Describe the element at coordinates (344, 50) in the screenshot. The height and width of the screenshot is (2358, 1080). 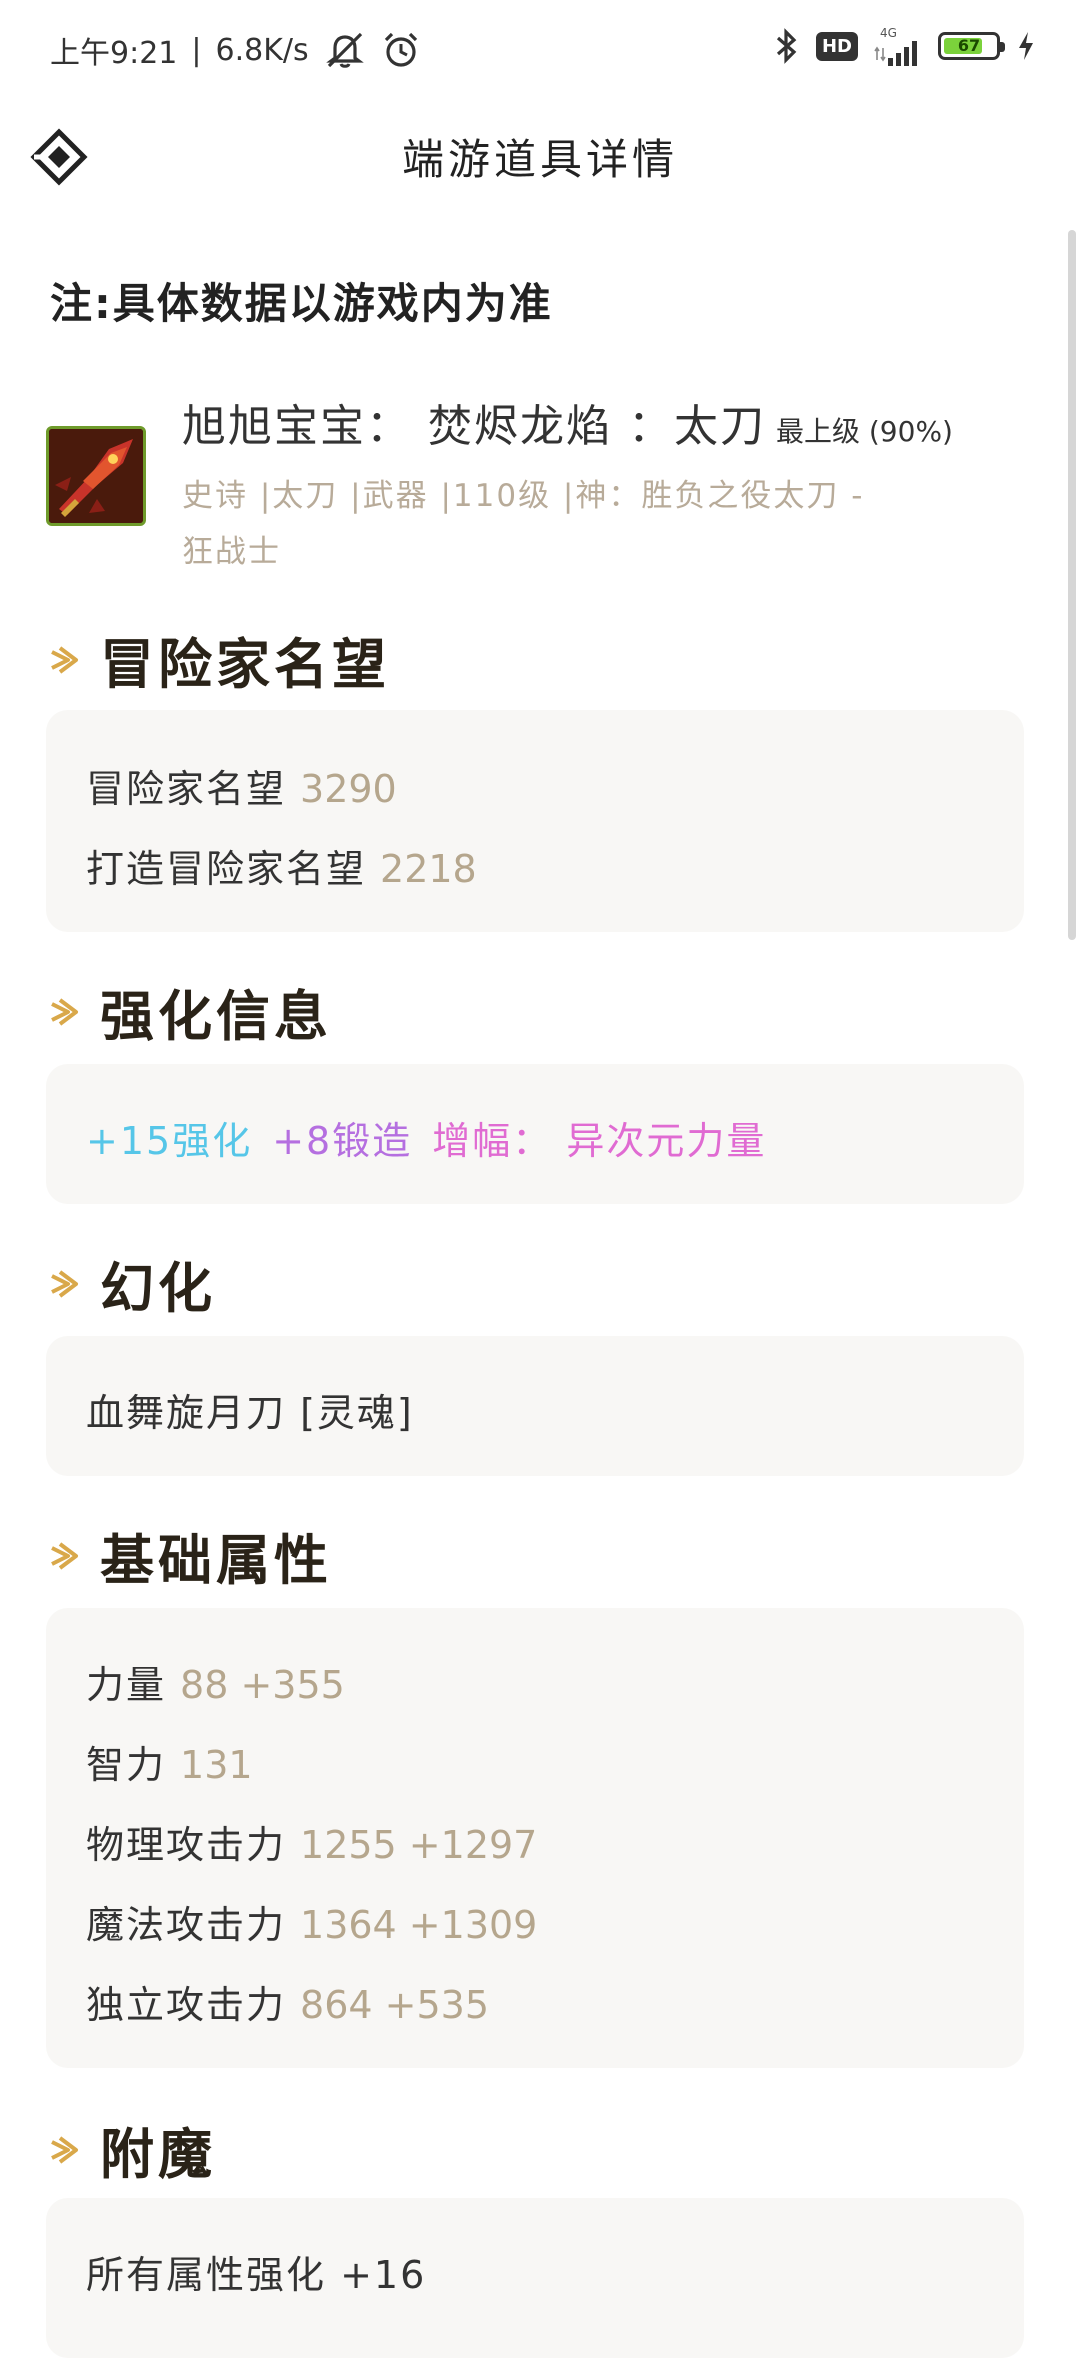
I see `mute-icon` at that location.